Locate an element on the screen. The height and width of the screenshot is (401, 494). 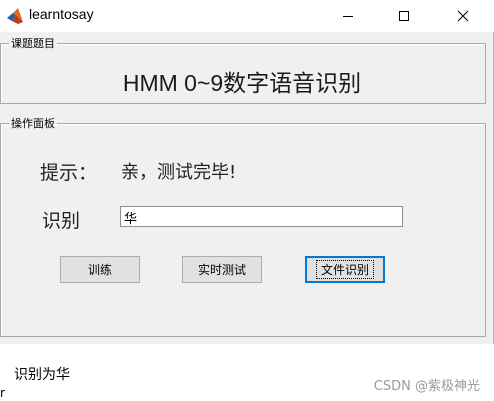
minimize-button is located at coordinates (348, 16).